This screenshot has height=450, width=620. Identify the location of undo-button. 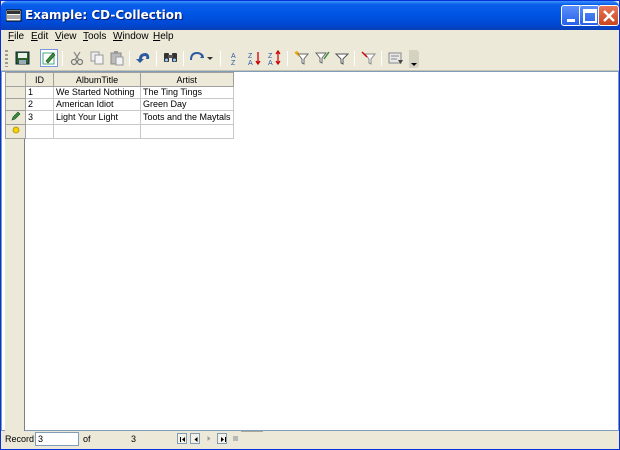
(144, 58).